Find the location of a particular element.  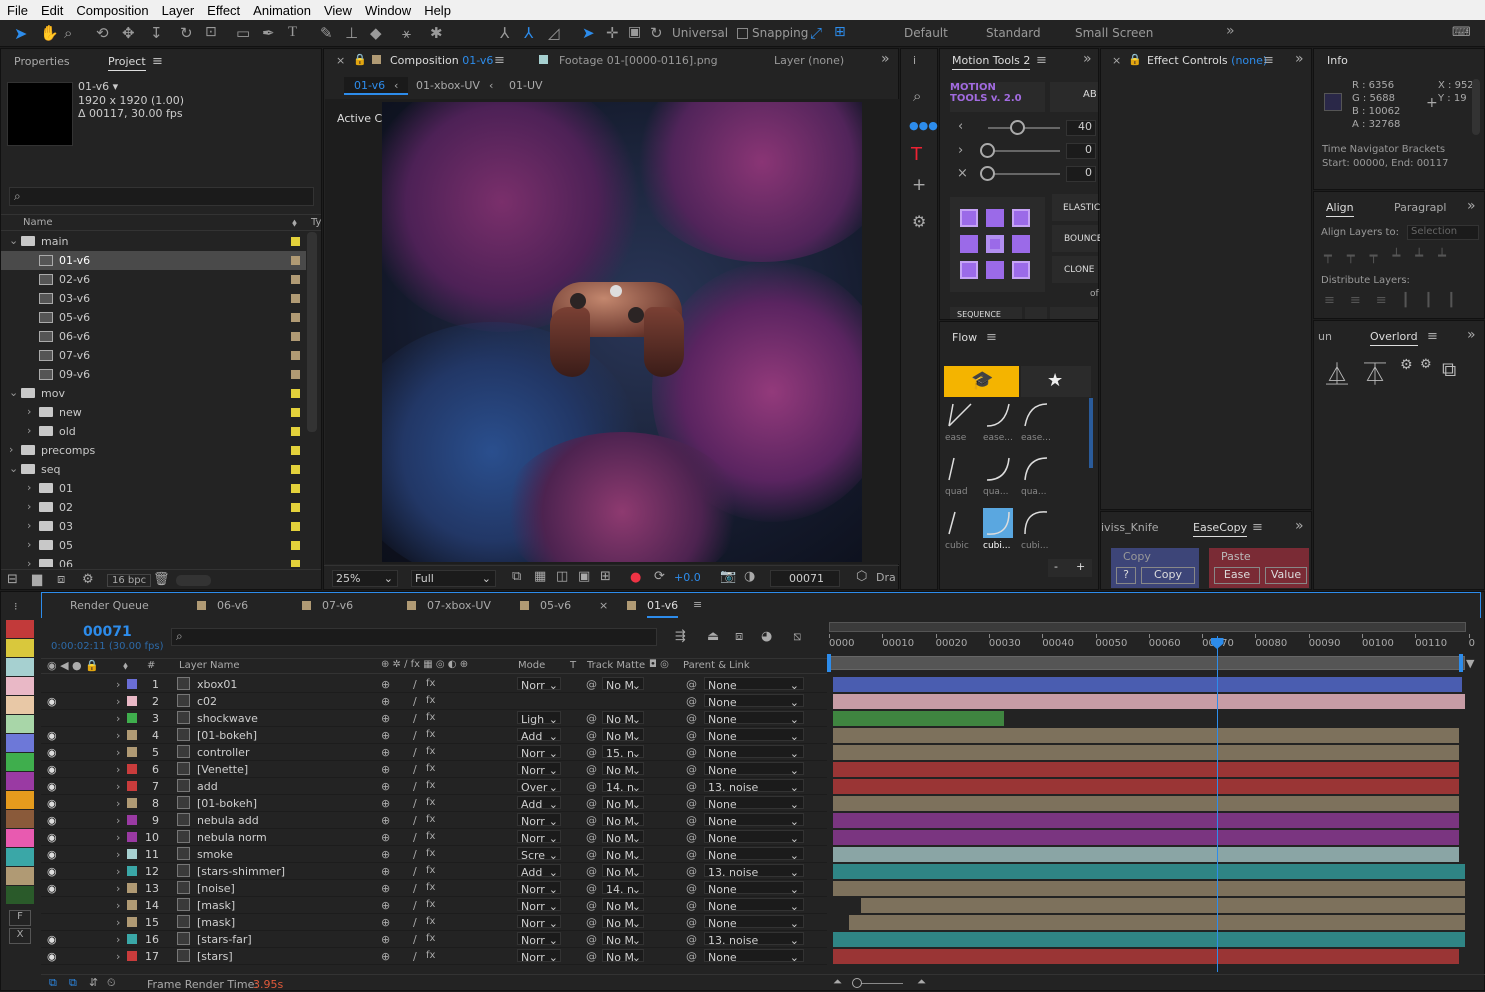

parent-dropdown: 13. noise ⌄ is located at coordinates (754, 939).